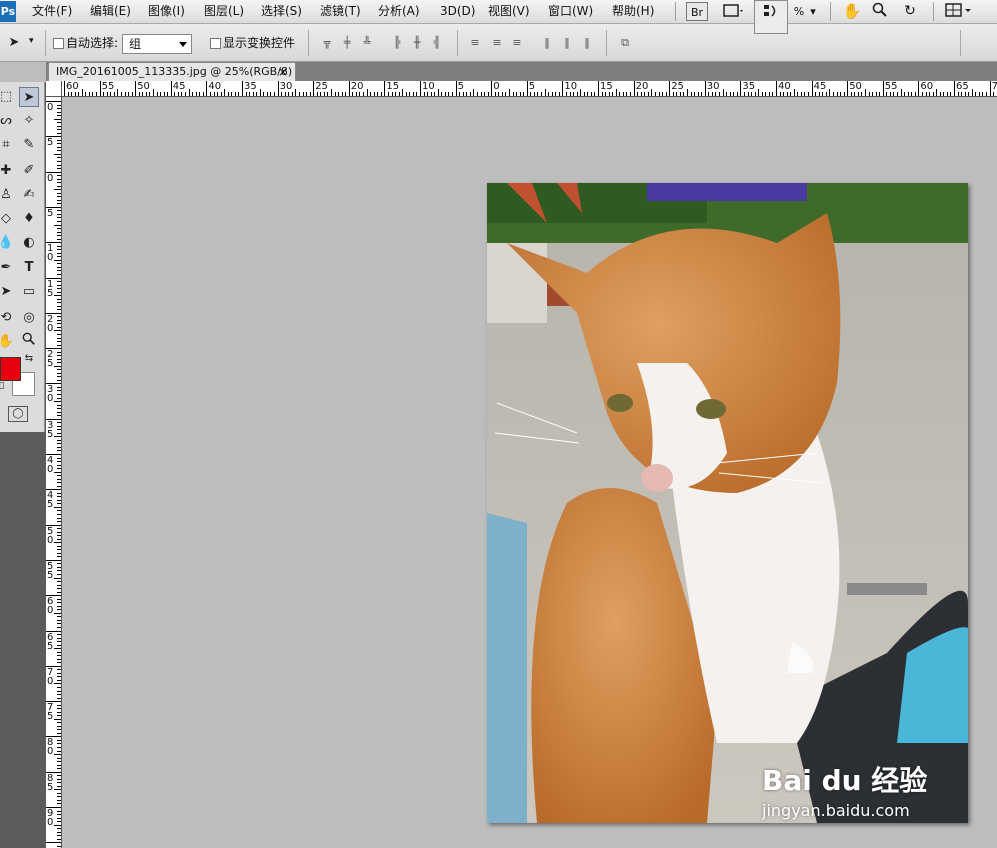  I want to click on history-brush-tool-icon: ✍, so click(29, 195).